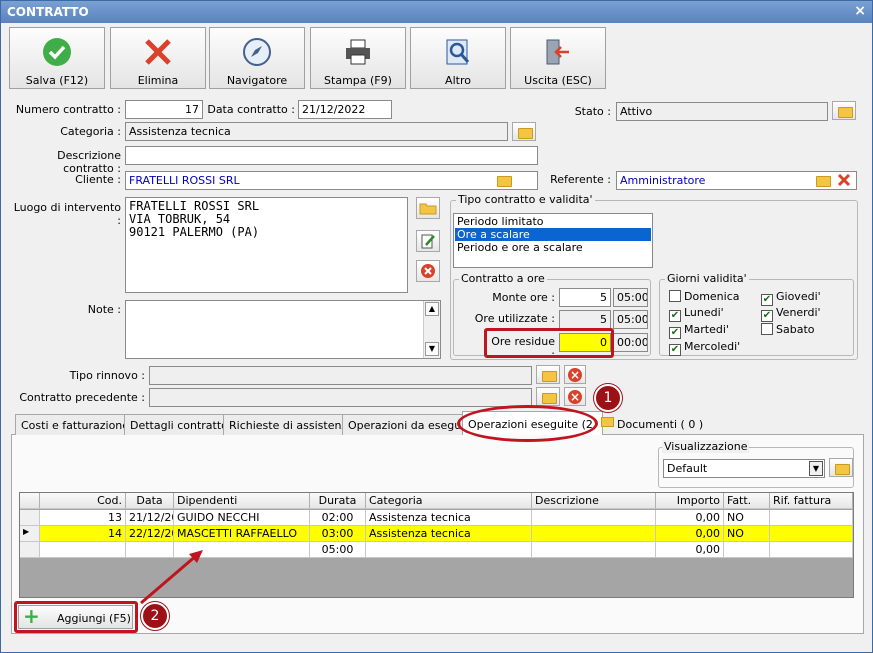 The image size is (873, 653). I want to click on scroll-up-icon: ▲, so click(432, 309).